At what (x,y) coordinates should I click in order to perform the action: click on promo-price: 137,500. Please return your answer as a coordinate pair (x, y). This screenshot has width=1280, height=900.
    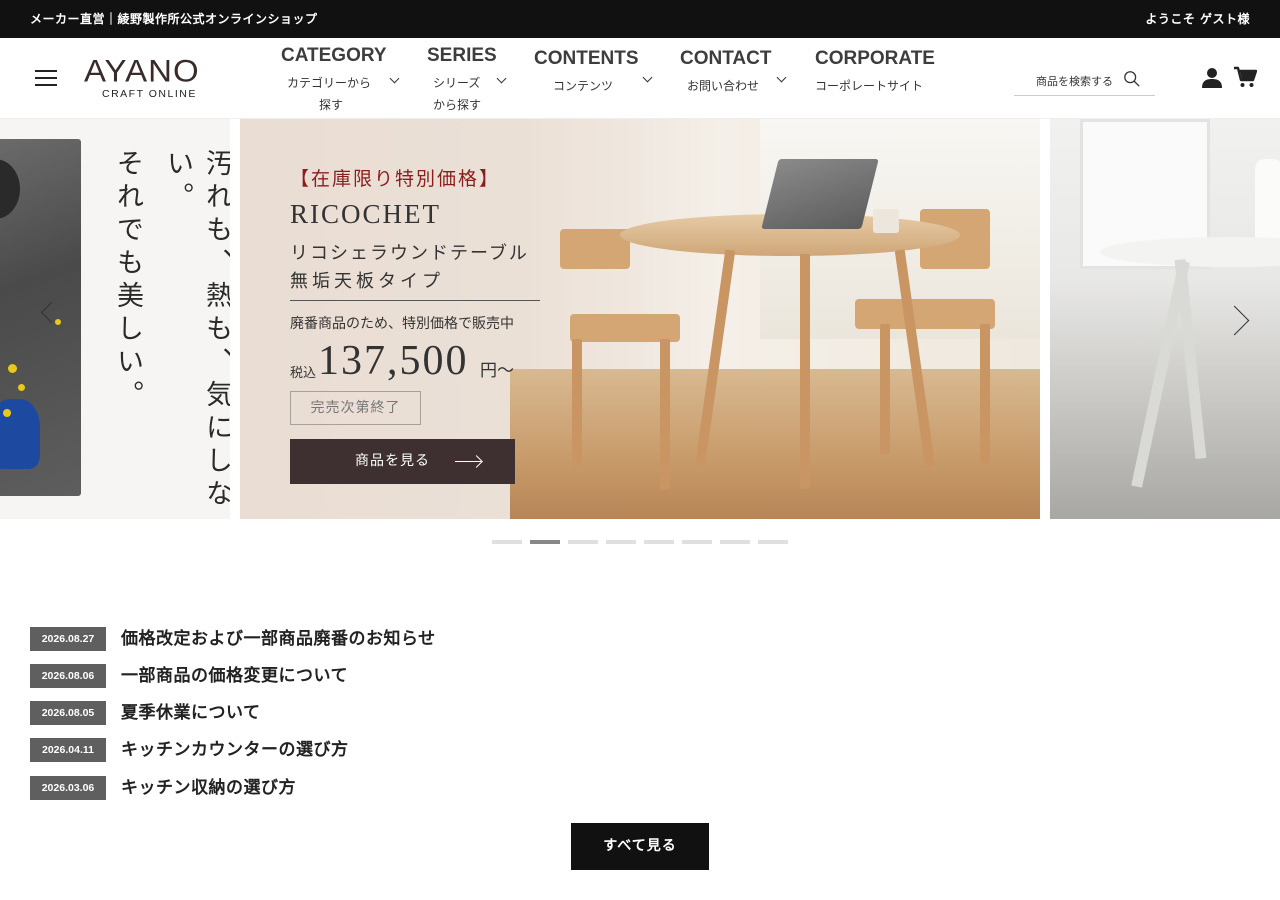
    Looking at the image, I should click on (393, 361).